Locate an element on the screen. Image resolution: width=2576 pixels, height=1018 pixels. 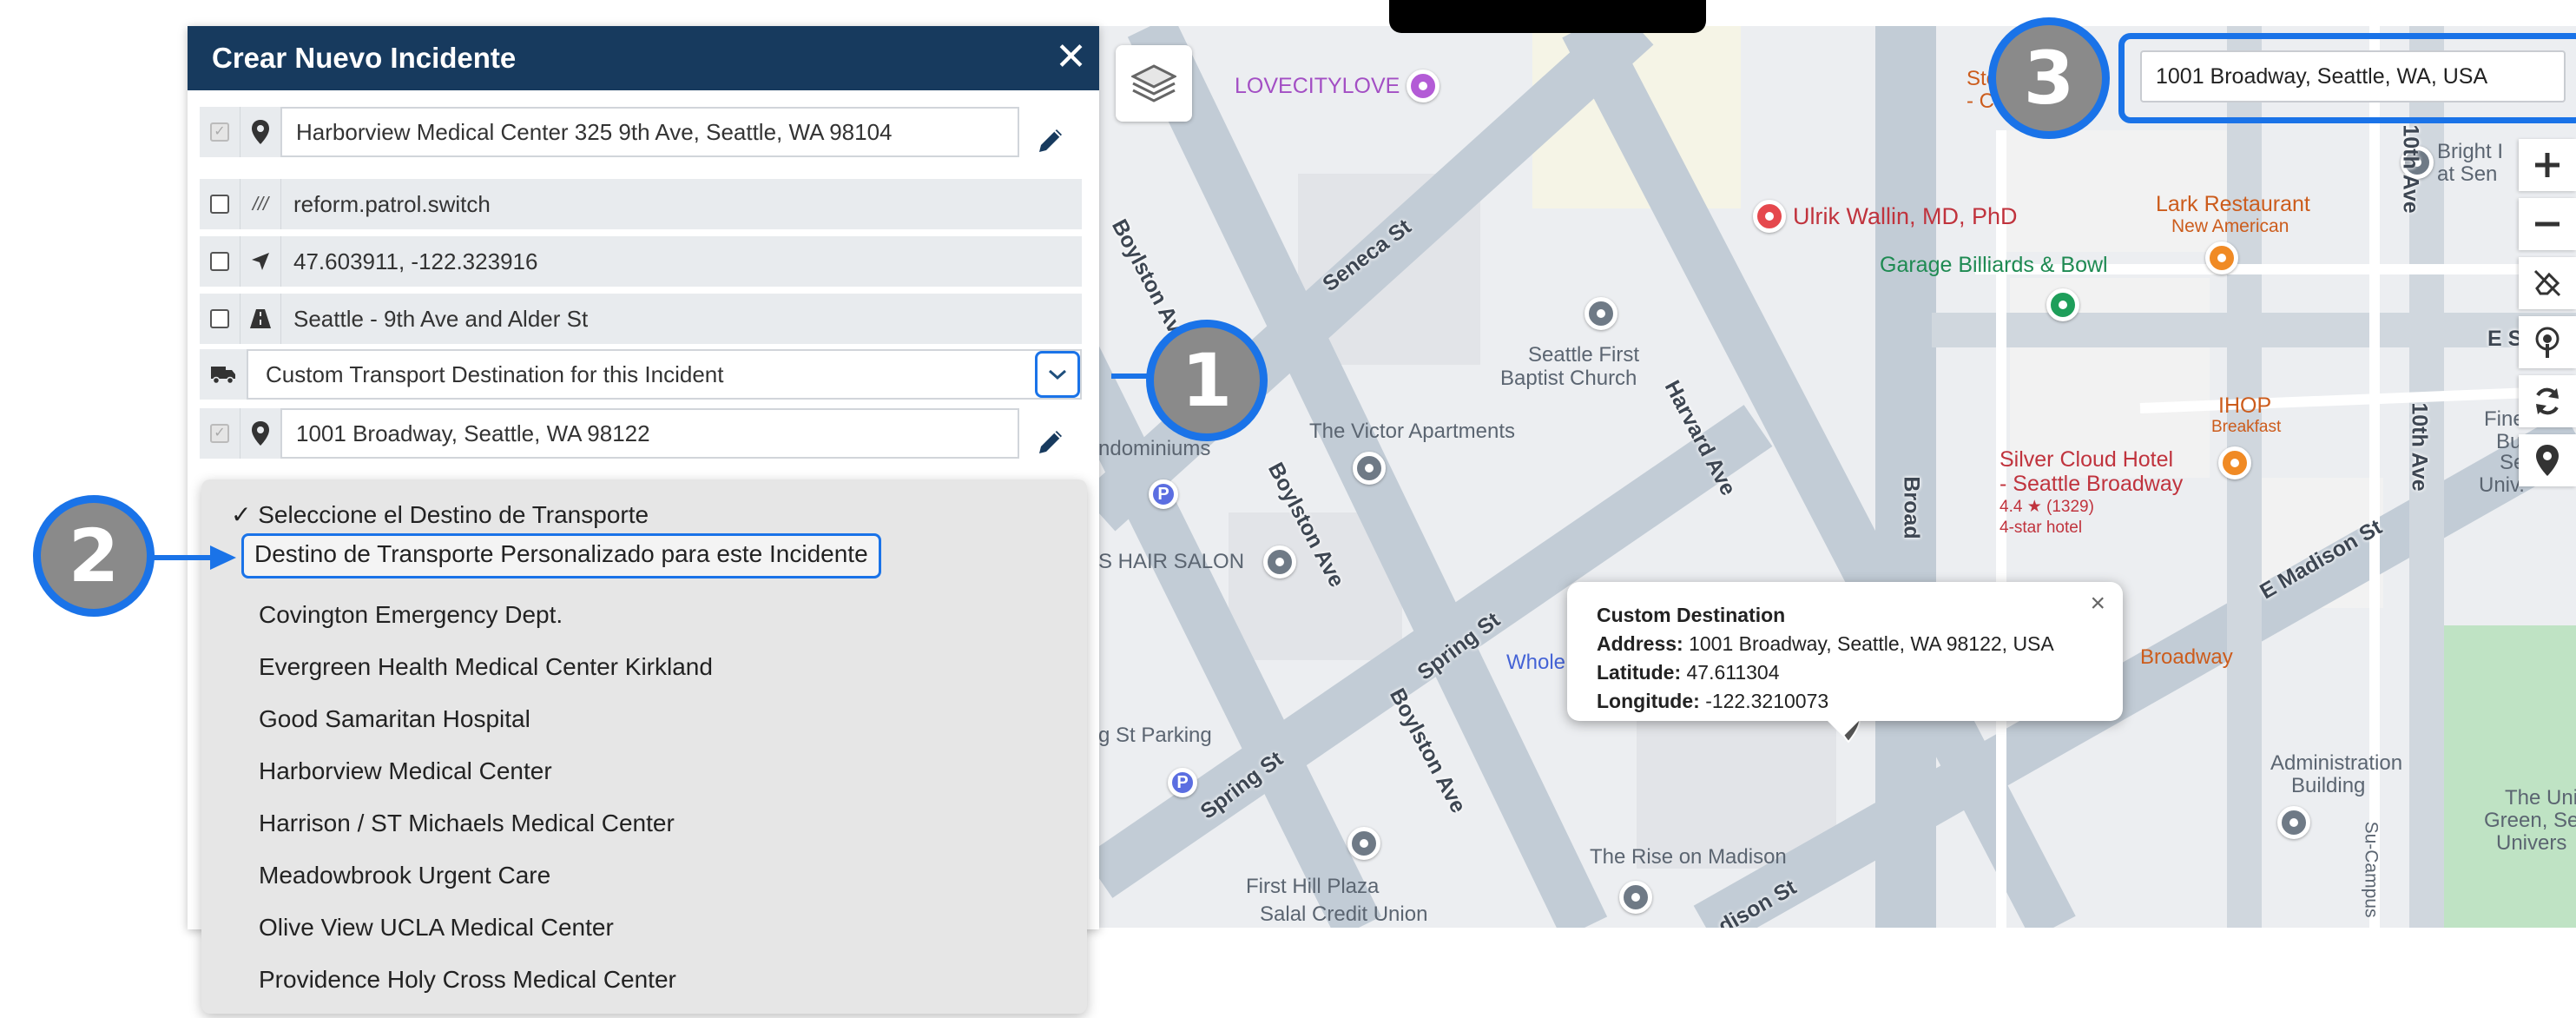
edit-pickup-button is located at coordinates (1050, 141).